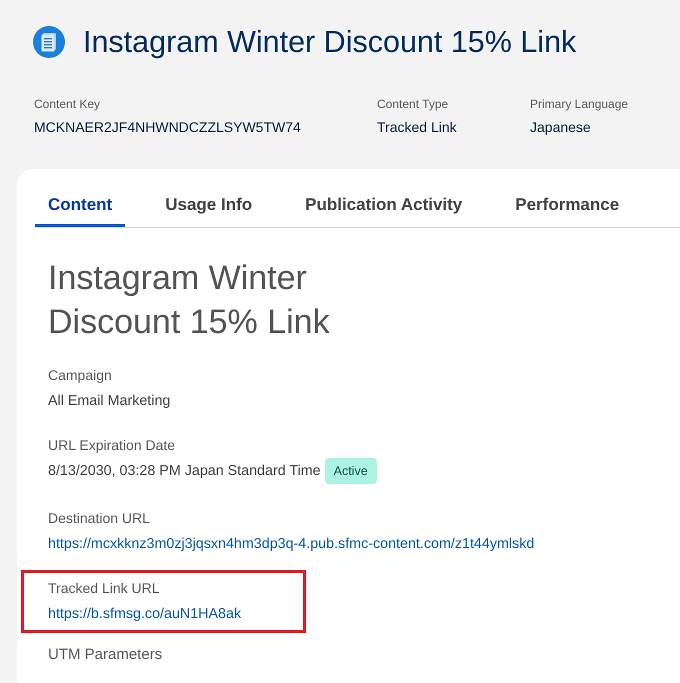 This screenshot has height=683, width=680. I want to click on field-value: All Email Marketing, so click(109, 401).